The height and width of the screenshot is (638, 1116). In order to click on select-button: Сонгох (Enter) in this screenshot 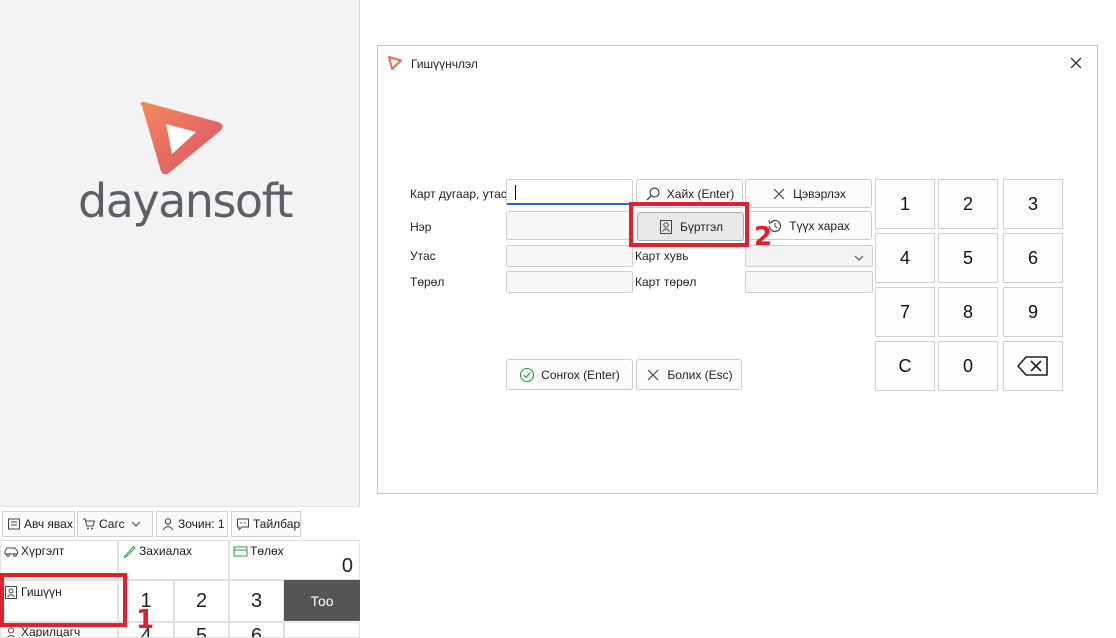, I will do `click(569, 374)`.